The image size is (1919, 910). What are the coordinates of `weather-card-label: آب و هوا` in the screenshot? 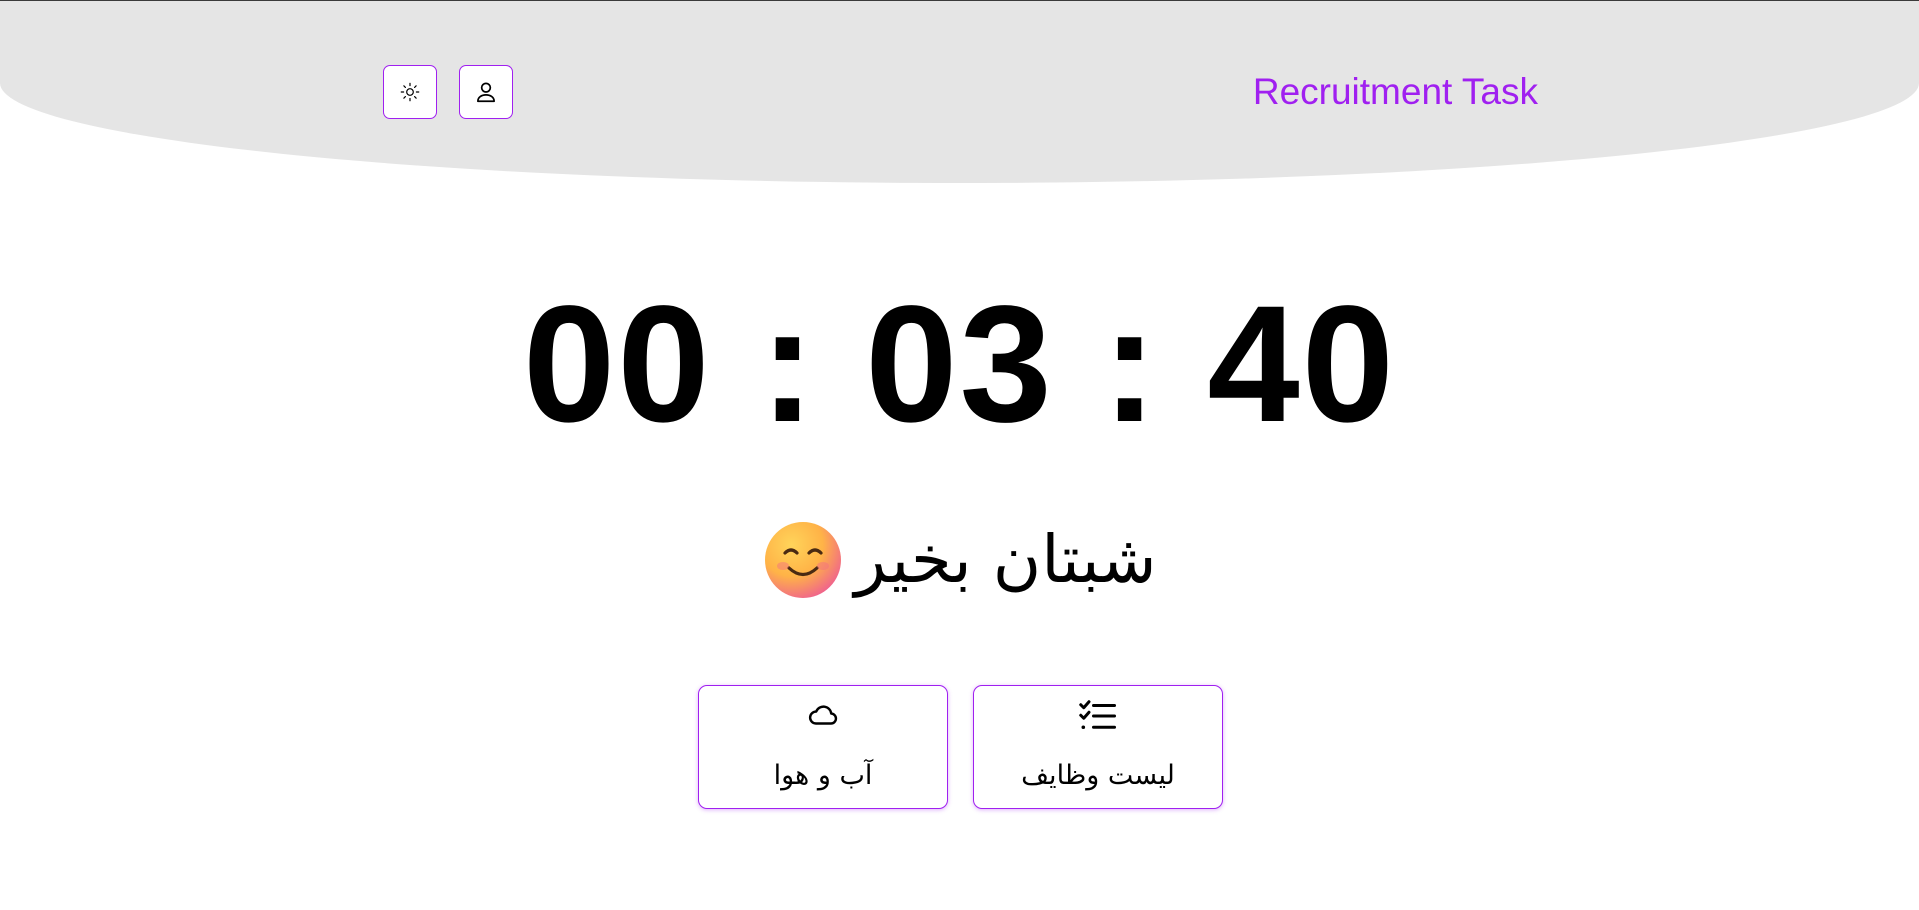 It's located at (823, 775).